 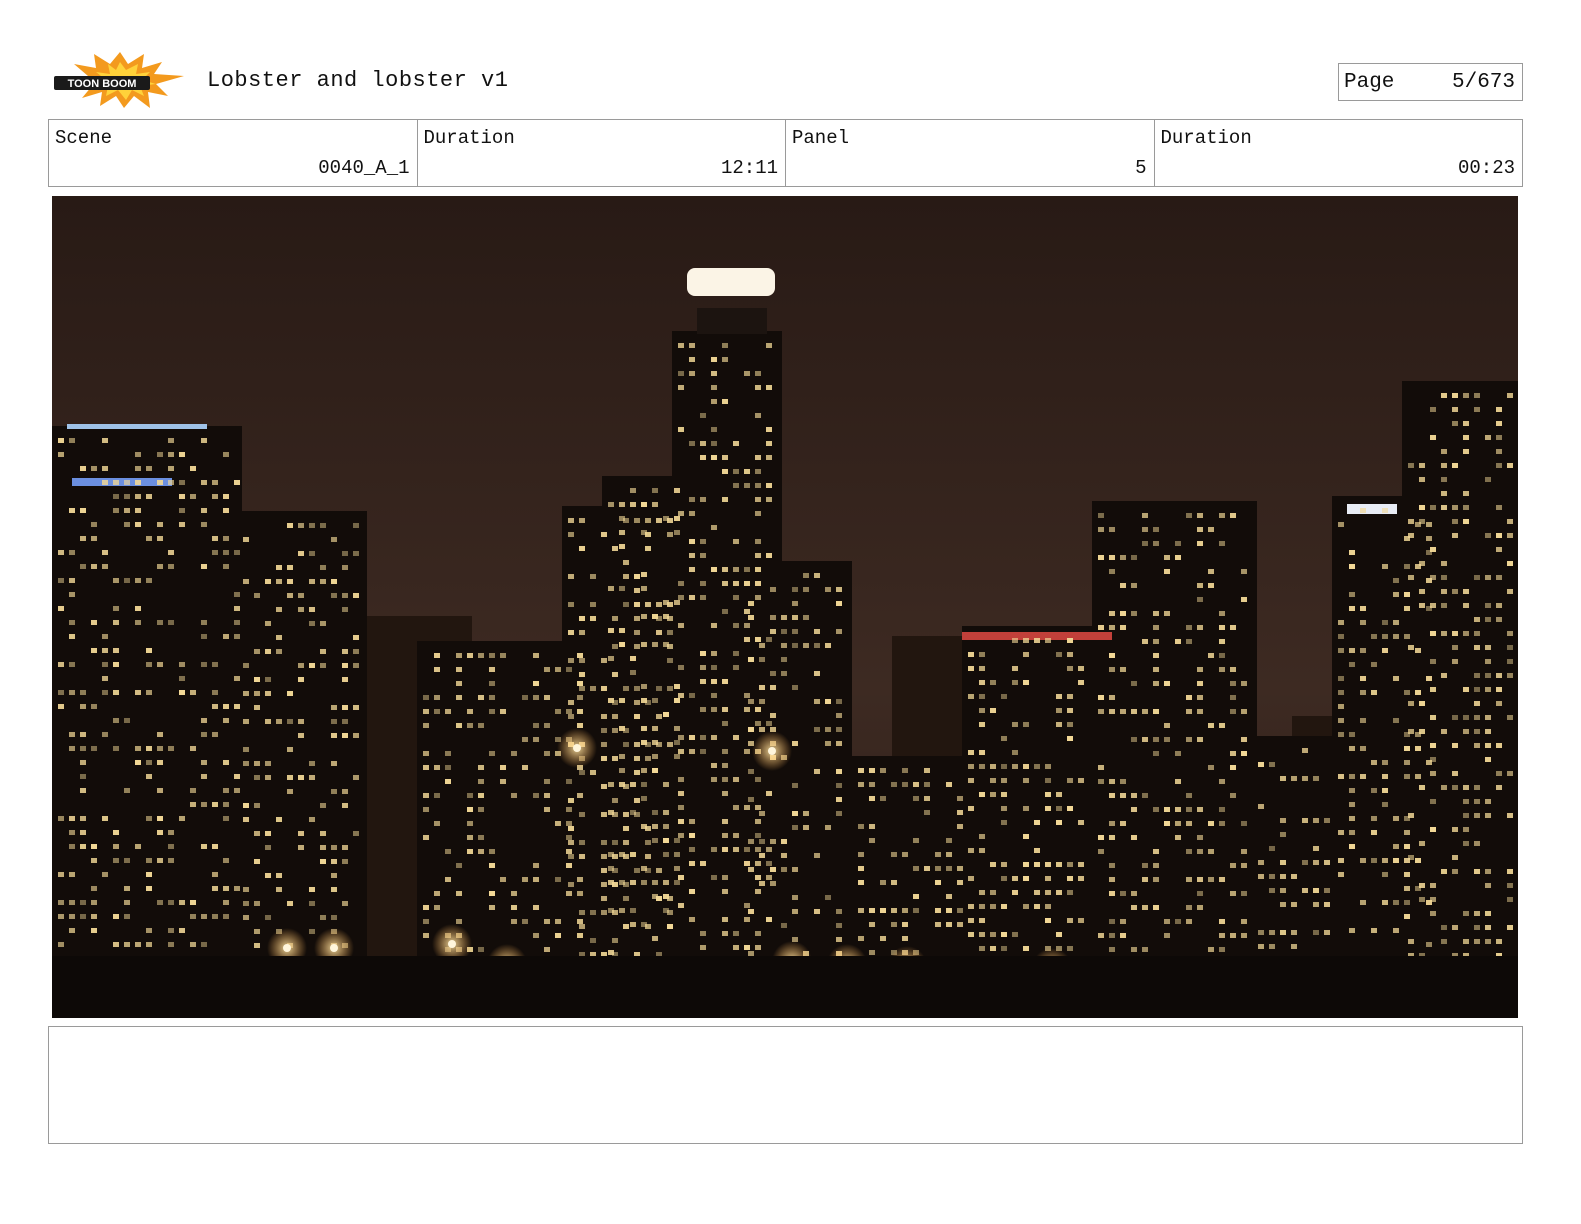 What do you see at coordinates (84, 138) in the screenshot?
I see `scene-label: Scene` at bounding box center [84, 138].